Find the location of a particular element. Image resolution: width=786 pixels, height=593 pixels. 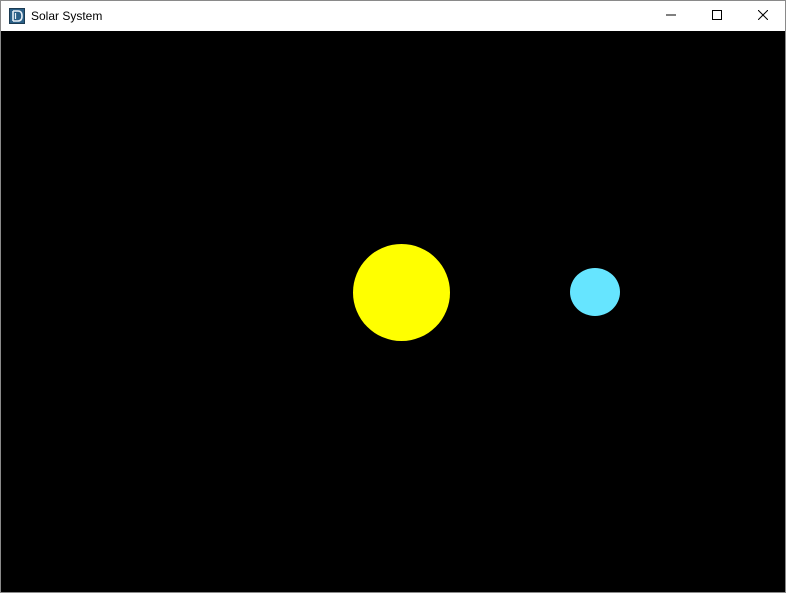

minimize-button is located at coordinates (671, 16).